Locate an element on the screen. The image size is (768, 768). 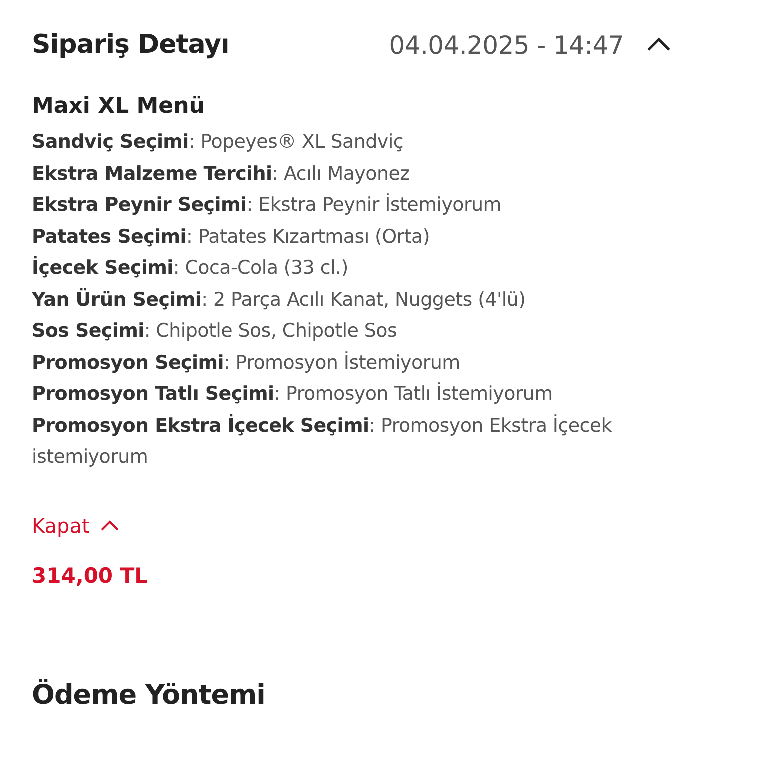
option-line: İçecek Seçimi: Coca-Cola (33 cl.) is located at coordinates (191, 268).